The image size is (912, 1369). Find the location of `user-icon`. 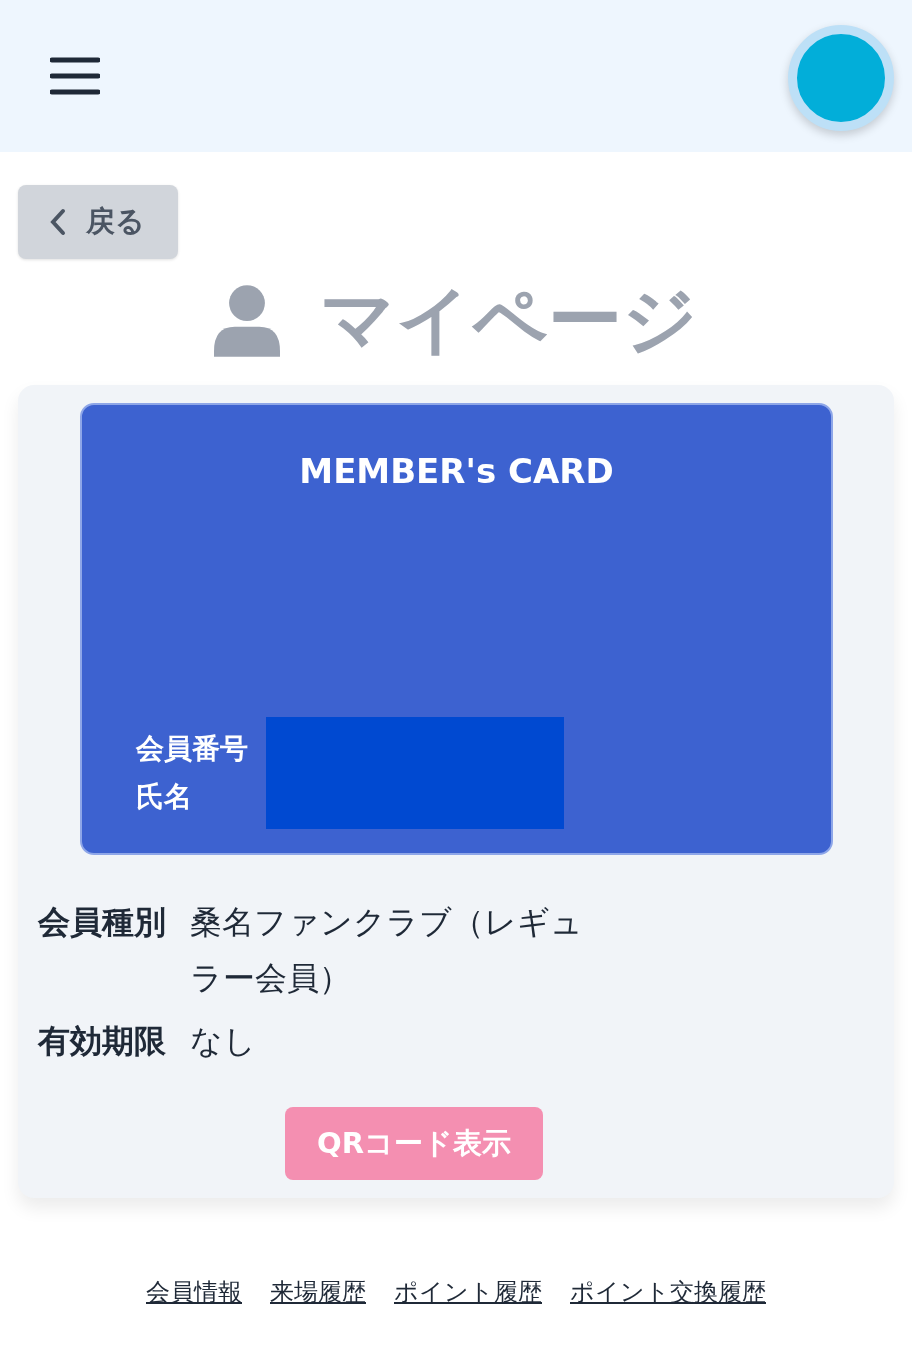

user-icon is located at coordinates (247, 321).